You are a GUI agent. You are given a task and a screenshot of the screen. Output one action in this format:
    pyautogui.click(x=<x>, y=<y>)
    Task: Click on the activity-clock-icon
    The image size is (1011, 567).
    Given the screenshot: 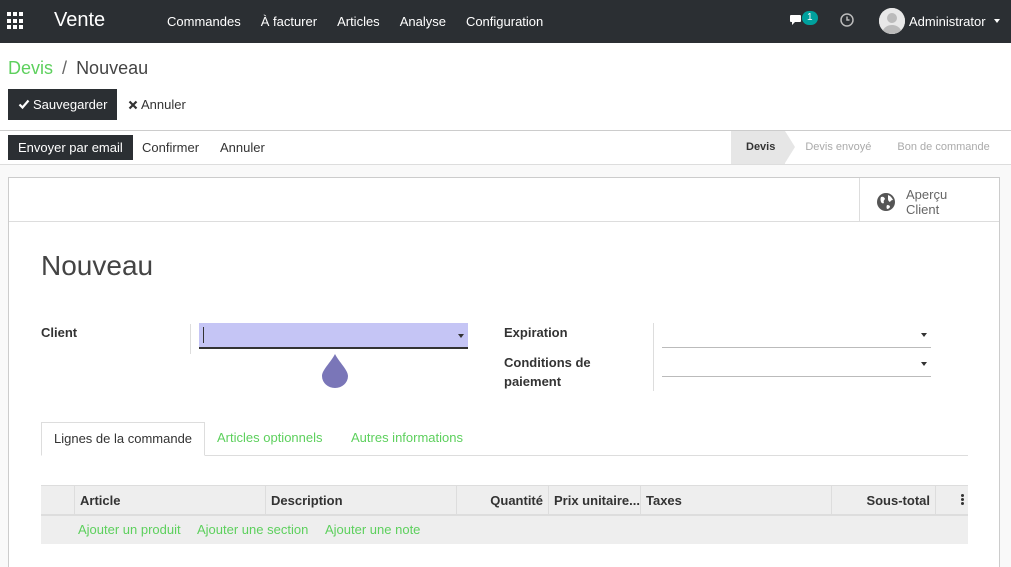 What is the action you would take?
    pyautogui.click(x=847, y=20)
    